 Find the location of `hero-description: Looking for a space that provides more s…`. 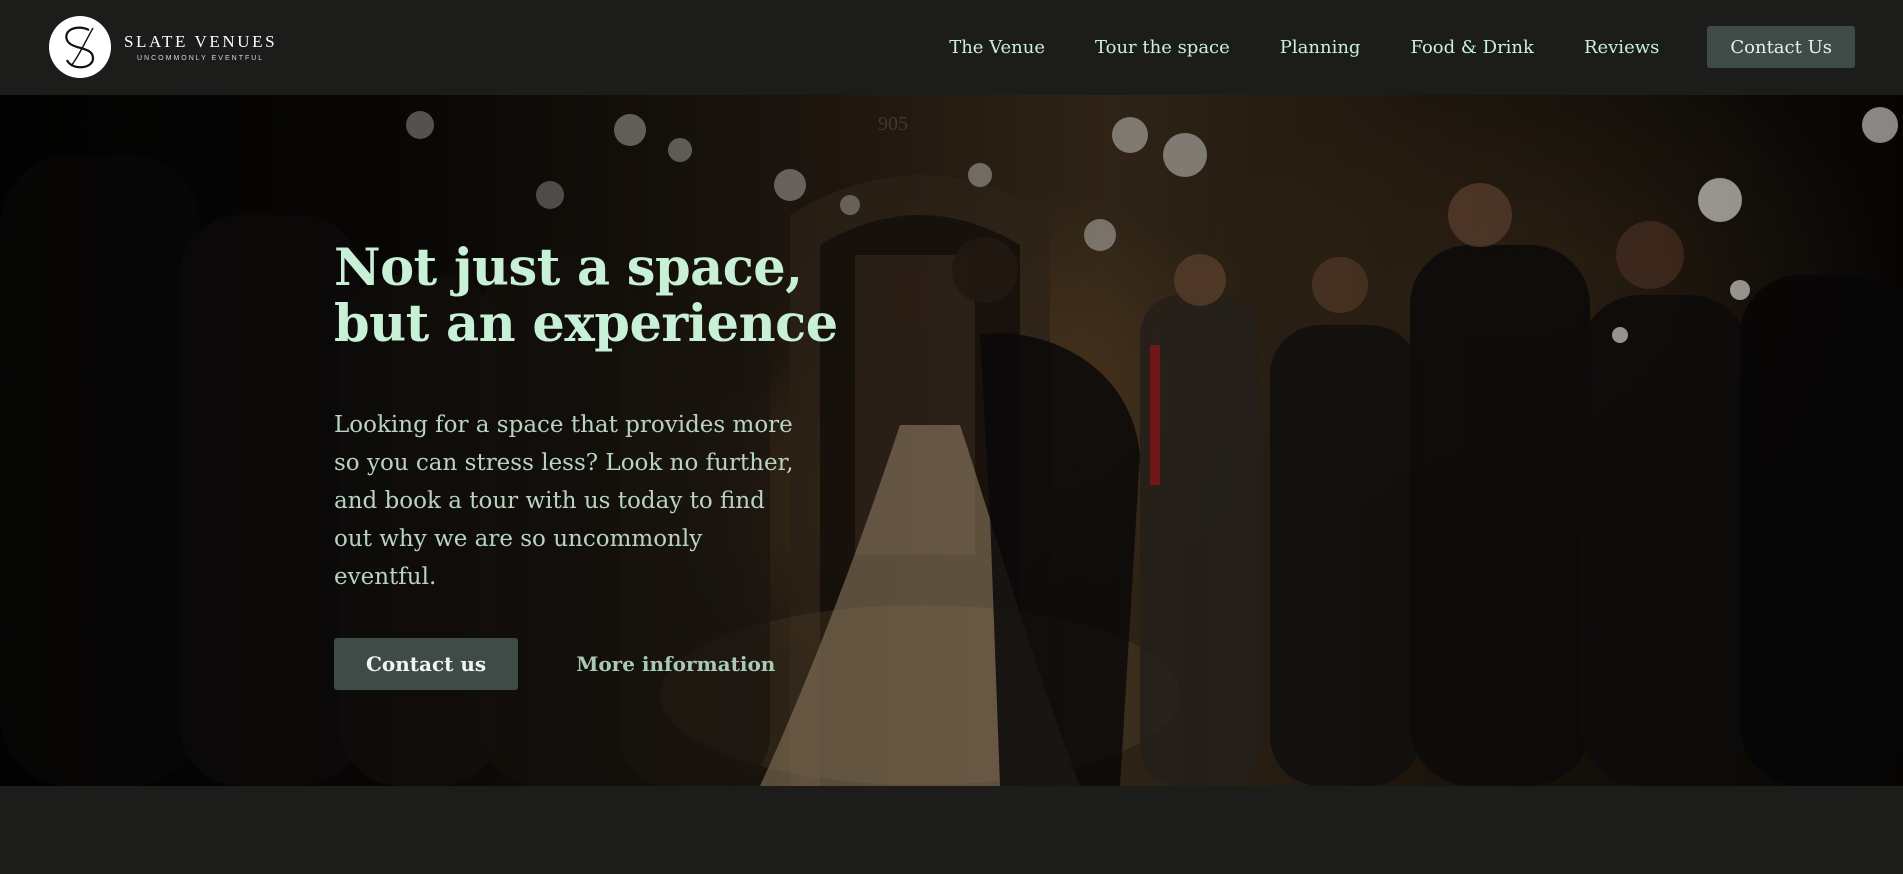

hero-description: Looking for a space that provides more s… is located at coordinates (564, 501).